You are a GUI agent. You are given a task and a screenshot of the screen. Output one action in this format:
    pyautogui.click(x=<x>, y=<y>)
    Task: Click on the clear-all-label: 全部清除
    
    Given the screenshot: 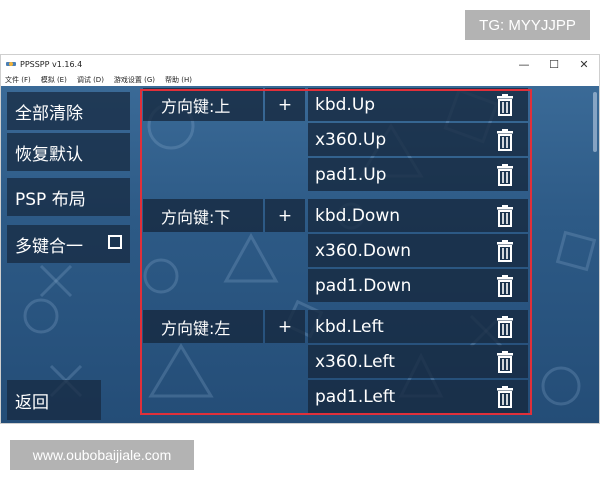 What is the action you would take?
    pyautogui.click(x=49, y=113)
    